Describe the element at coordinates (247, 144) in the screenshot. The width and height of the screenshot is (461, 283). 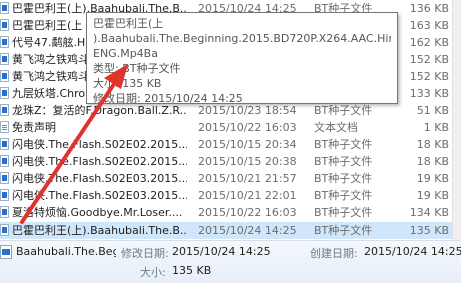
I see `file-date: 2015/10/15 20:34` at that location.